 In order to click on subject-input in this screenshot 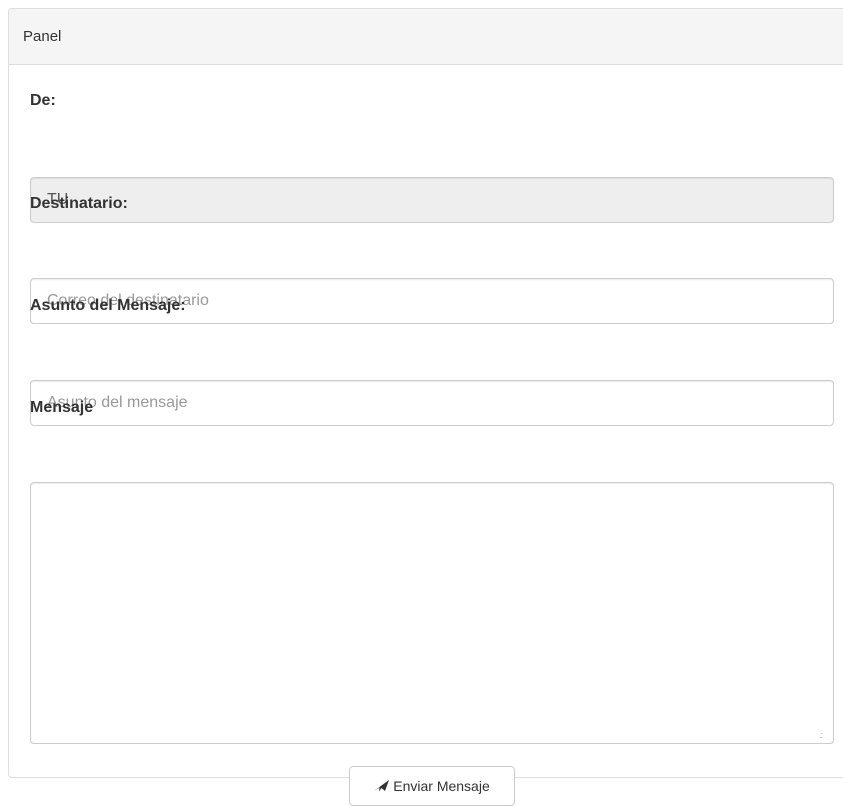, I will do `click(432, 403)`.